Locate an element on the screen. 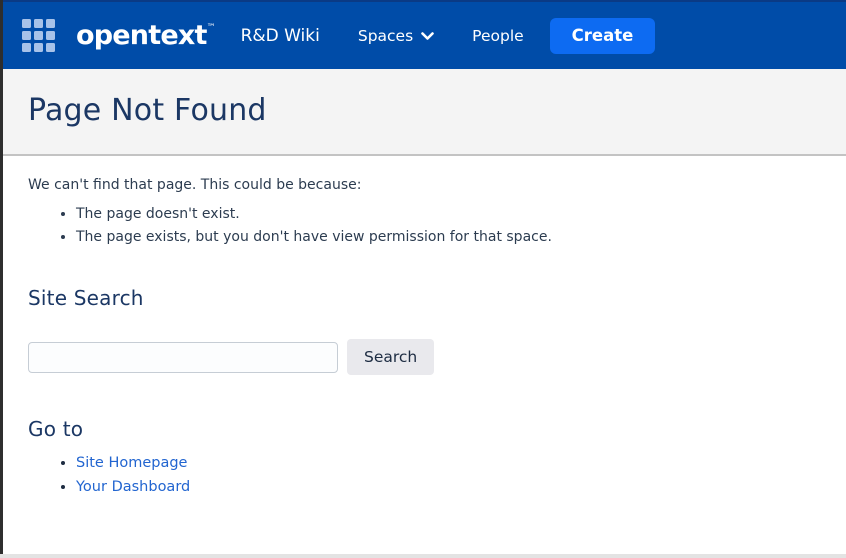 This screenshot has height=558, width=846. search-button: Search is located at coordinates (391, 357).